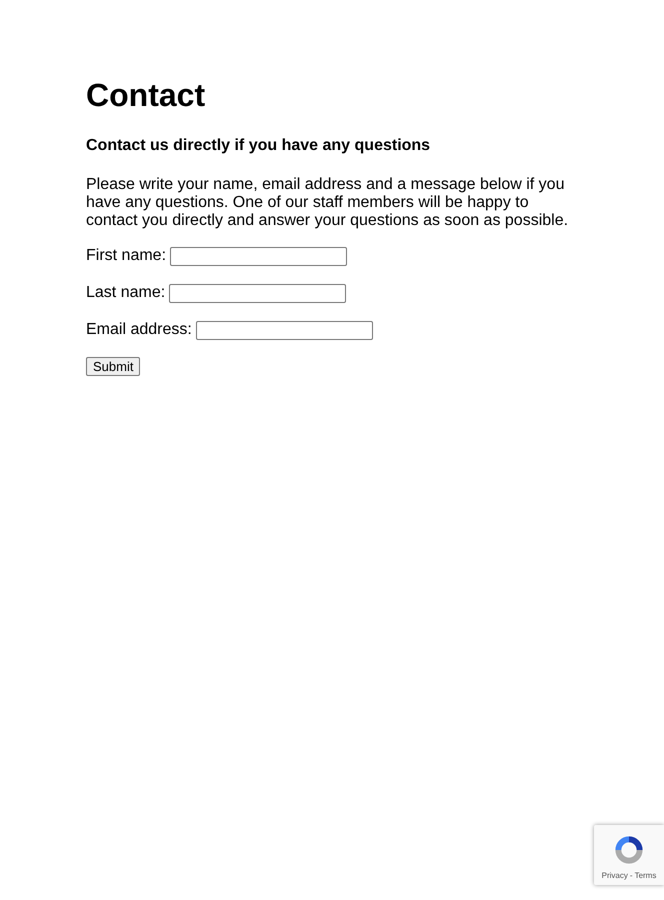  I want to click on terms-link: Terms, so click(645, 875).